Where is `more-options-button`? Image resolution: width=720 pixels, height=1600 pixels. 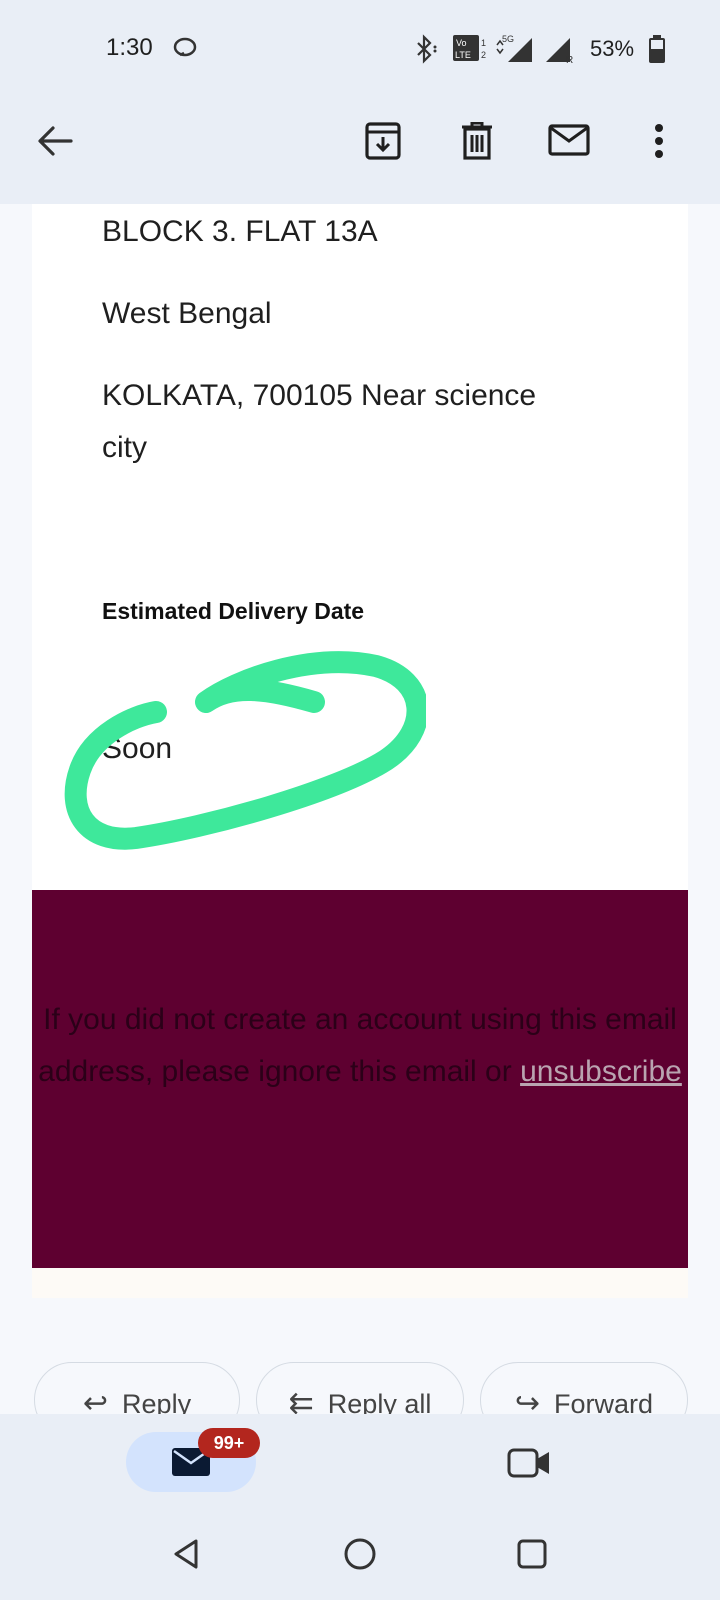 more-options-button is located at coordinates (659, 141).